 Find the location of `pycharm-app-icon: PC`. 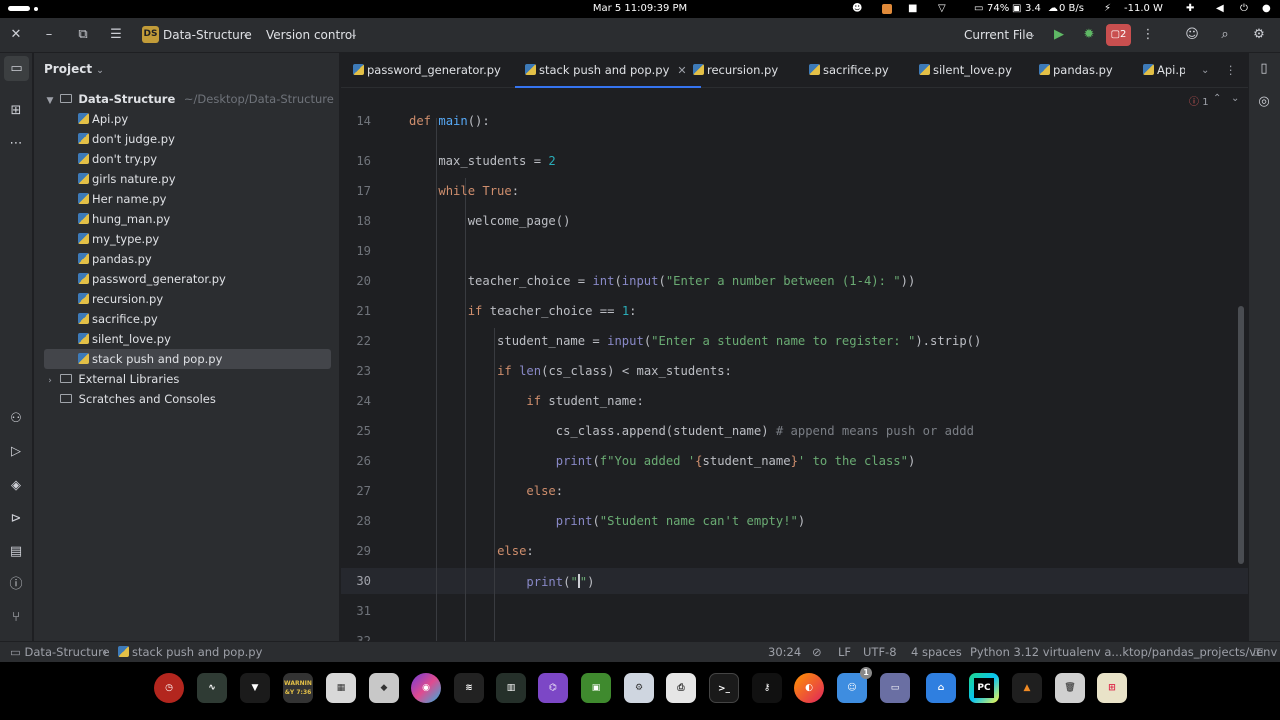

pycharm-app-icon: PC is located at coordinates (984, 688).